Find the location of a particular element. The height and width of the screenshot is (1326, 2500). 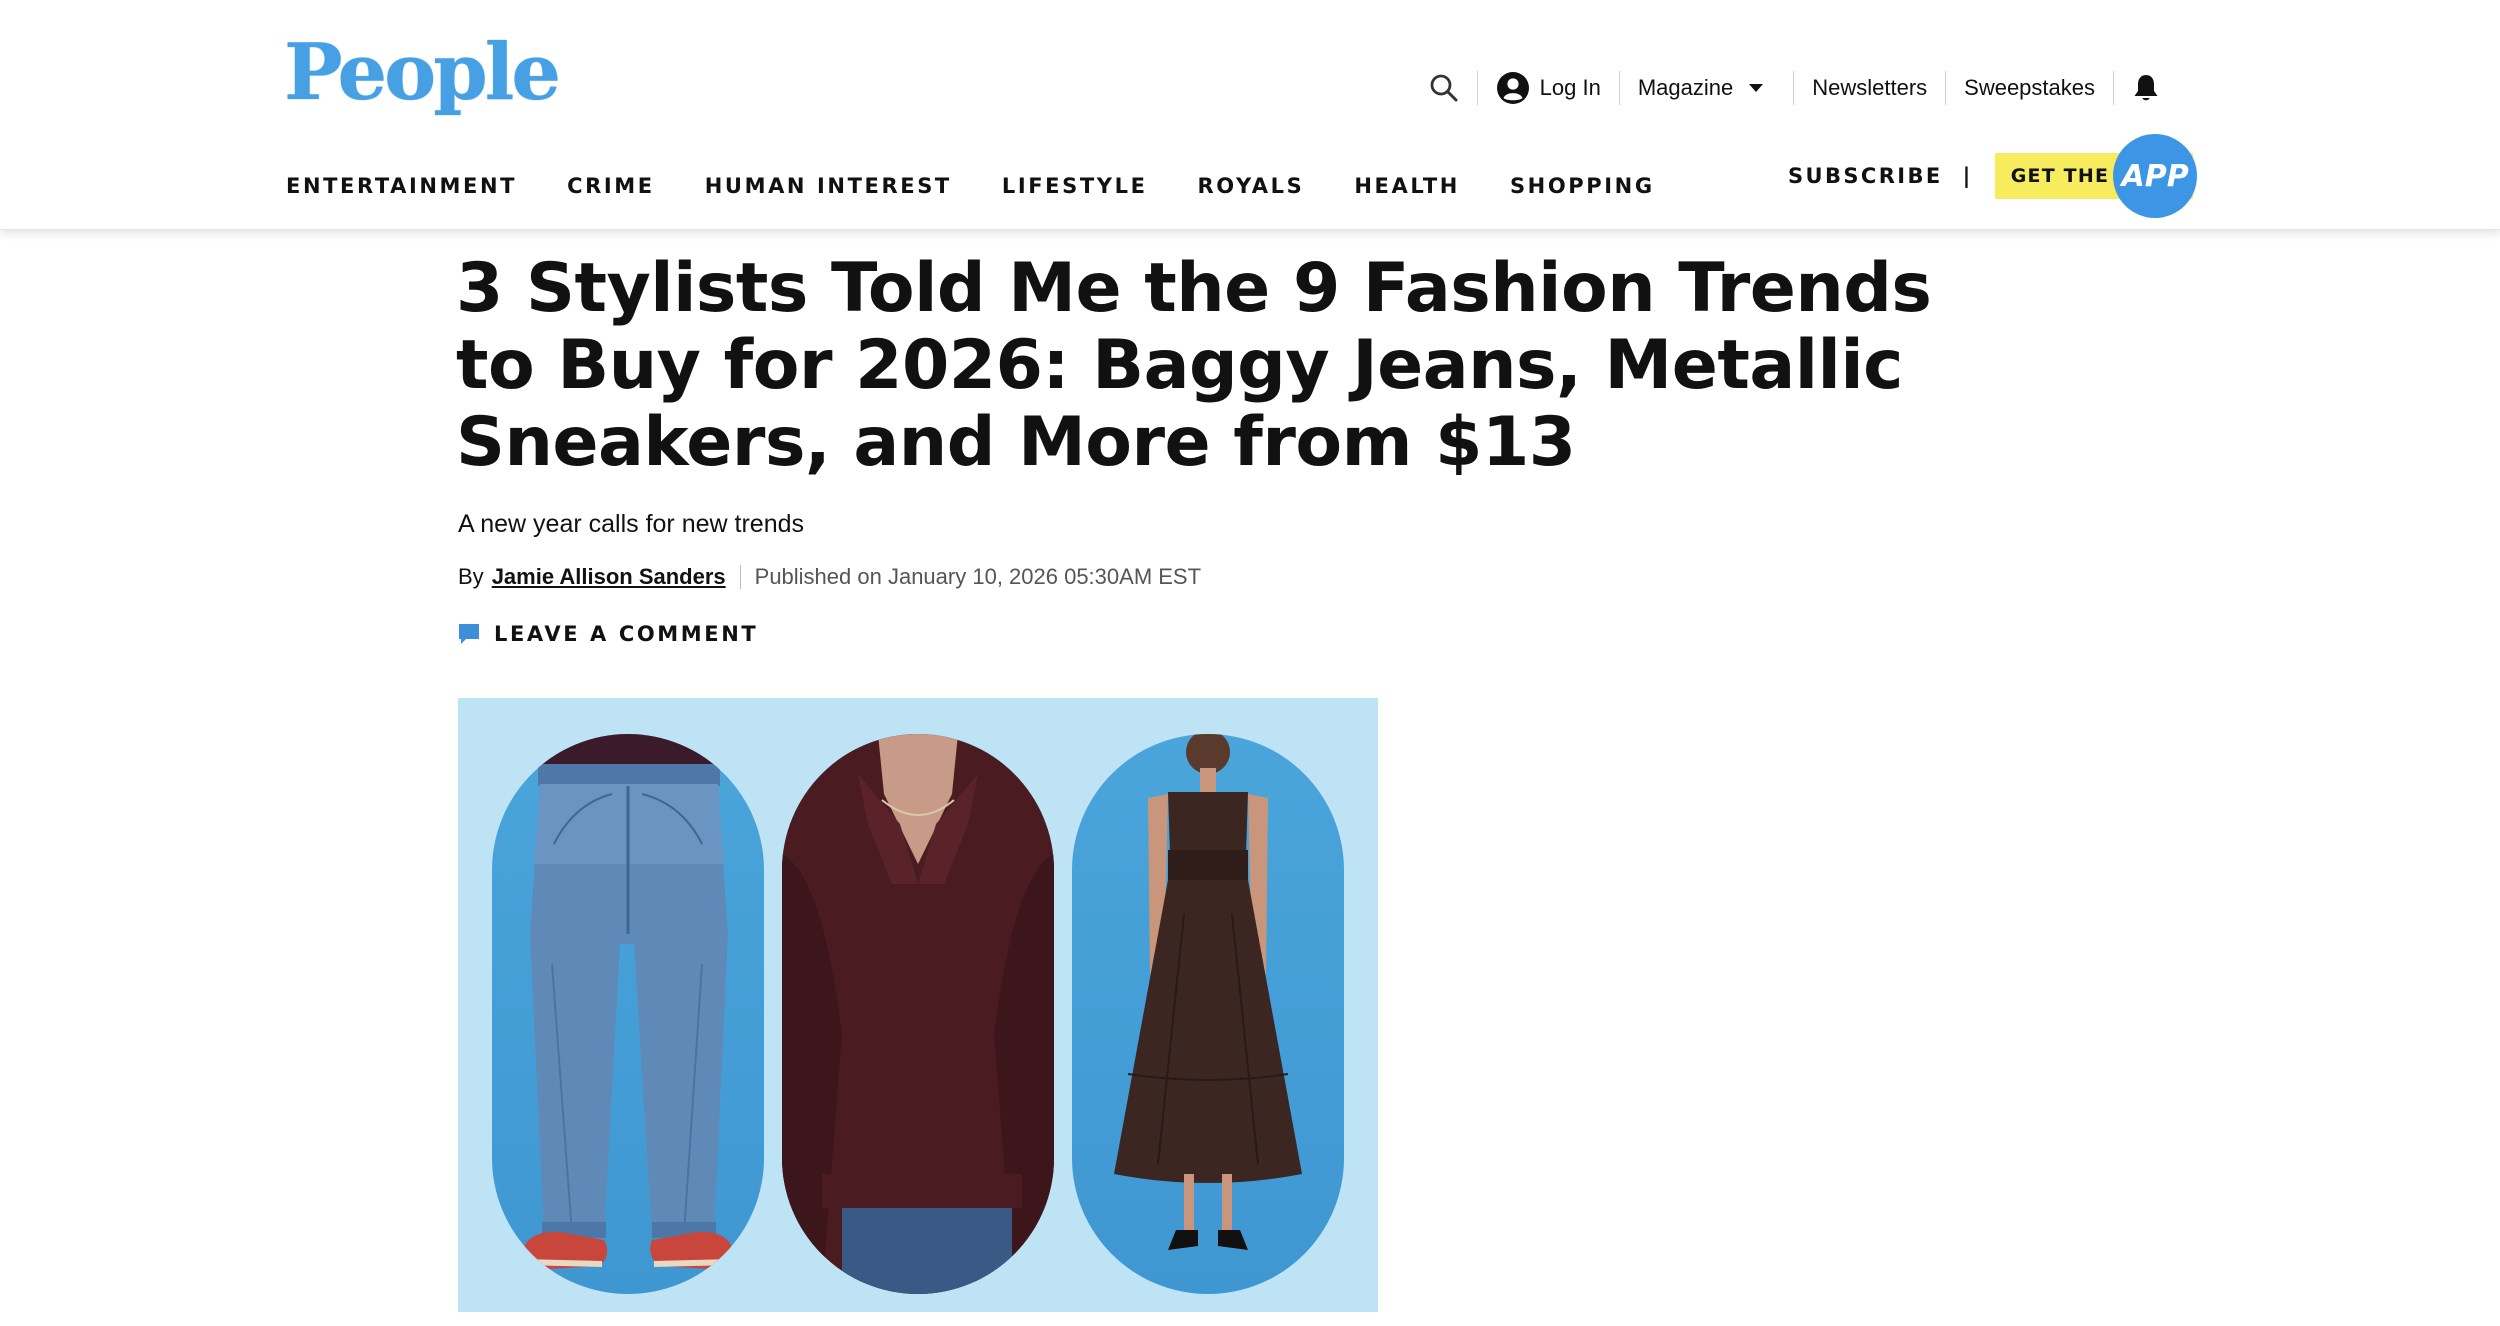

jeans-illustration is located at coordinates (628, 1002).